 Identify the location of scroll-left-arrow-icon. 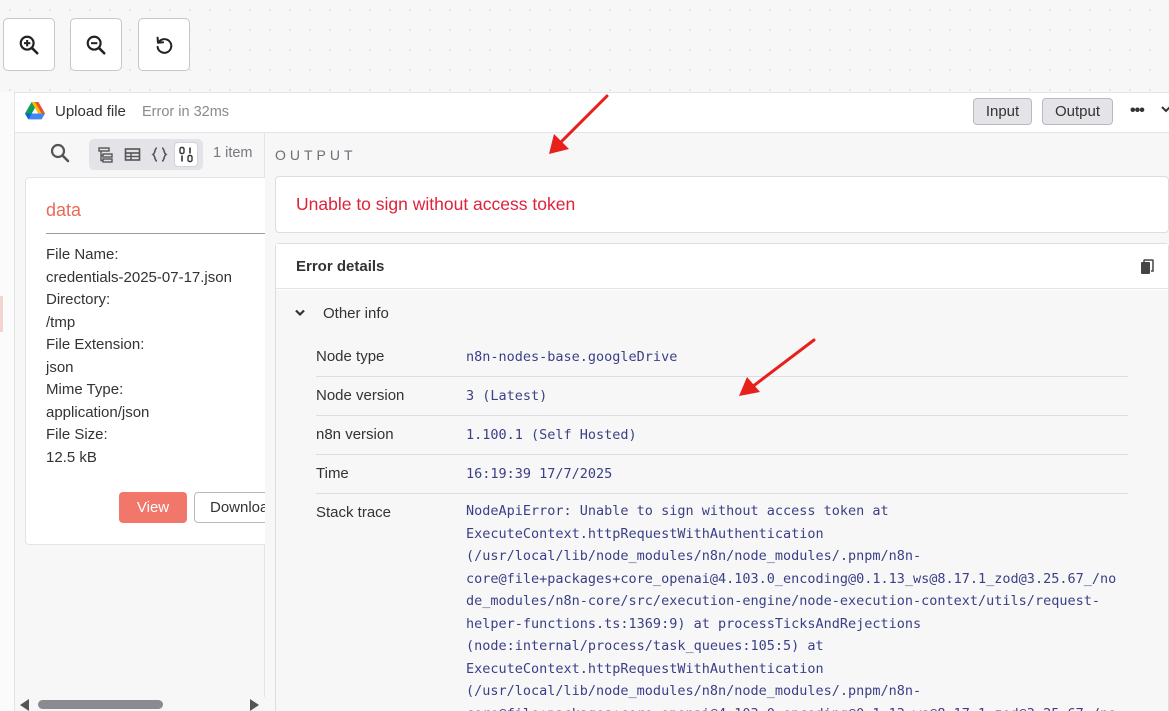
(24, 705).